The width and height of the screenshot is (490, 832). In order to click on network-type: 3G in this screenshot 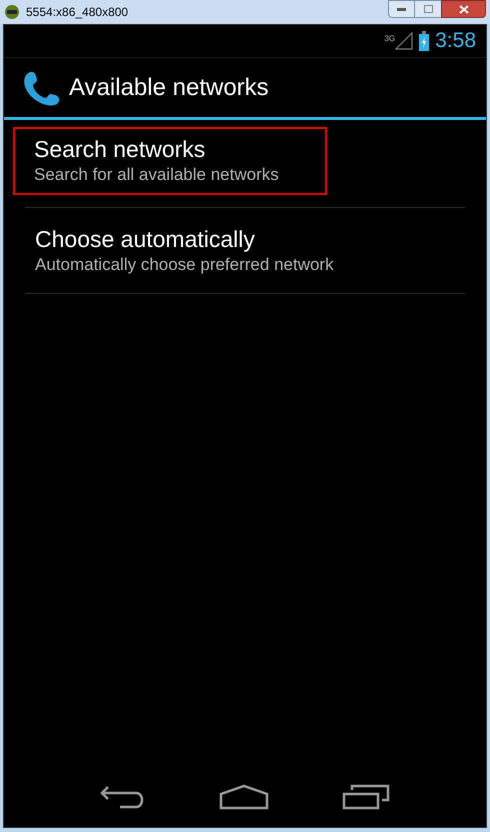, I will do `click(390, 39)`.